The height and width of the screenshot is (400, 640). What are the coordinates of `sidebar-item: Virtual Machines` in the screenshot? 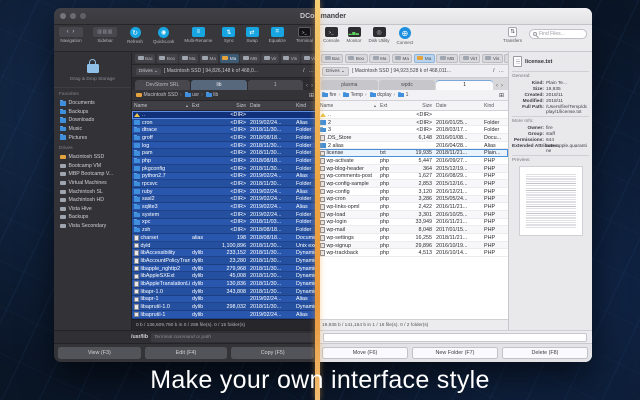 It's located at (92, 183).